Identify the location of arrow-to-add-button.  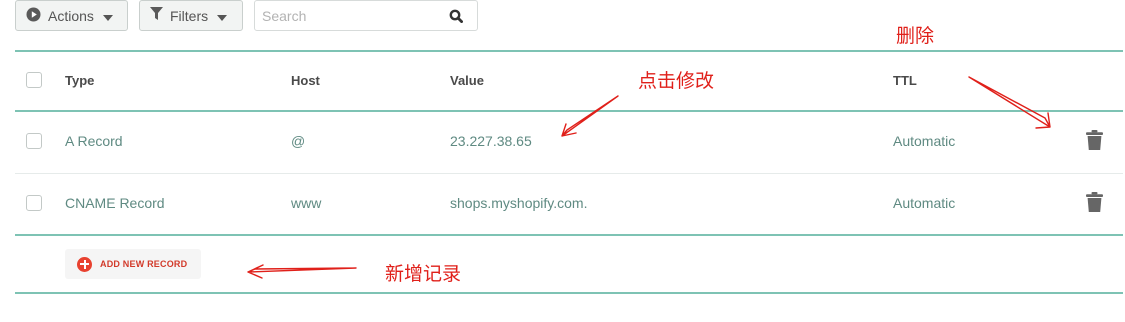
(302, 271).